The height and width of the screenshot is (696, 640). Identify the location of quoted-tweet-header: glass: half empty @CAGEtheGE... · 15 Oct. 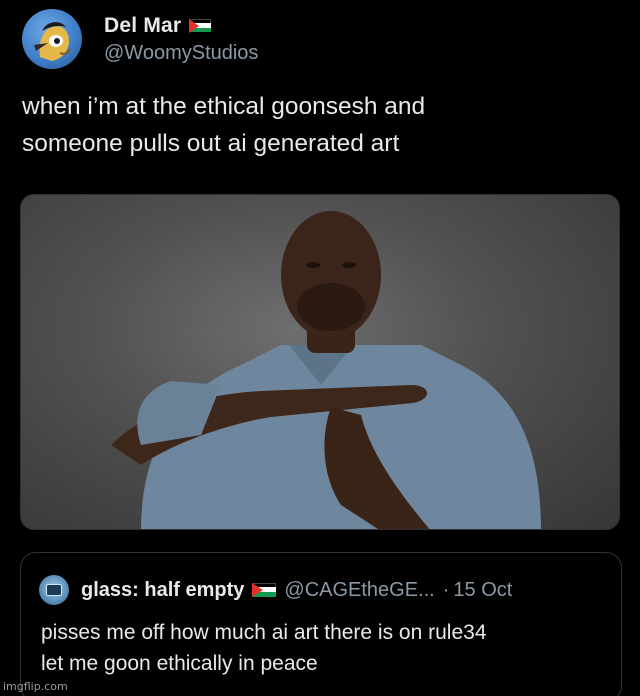
(275, 590).